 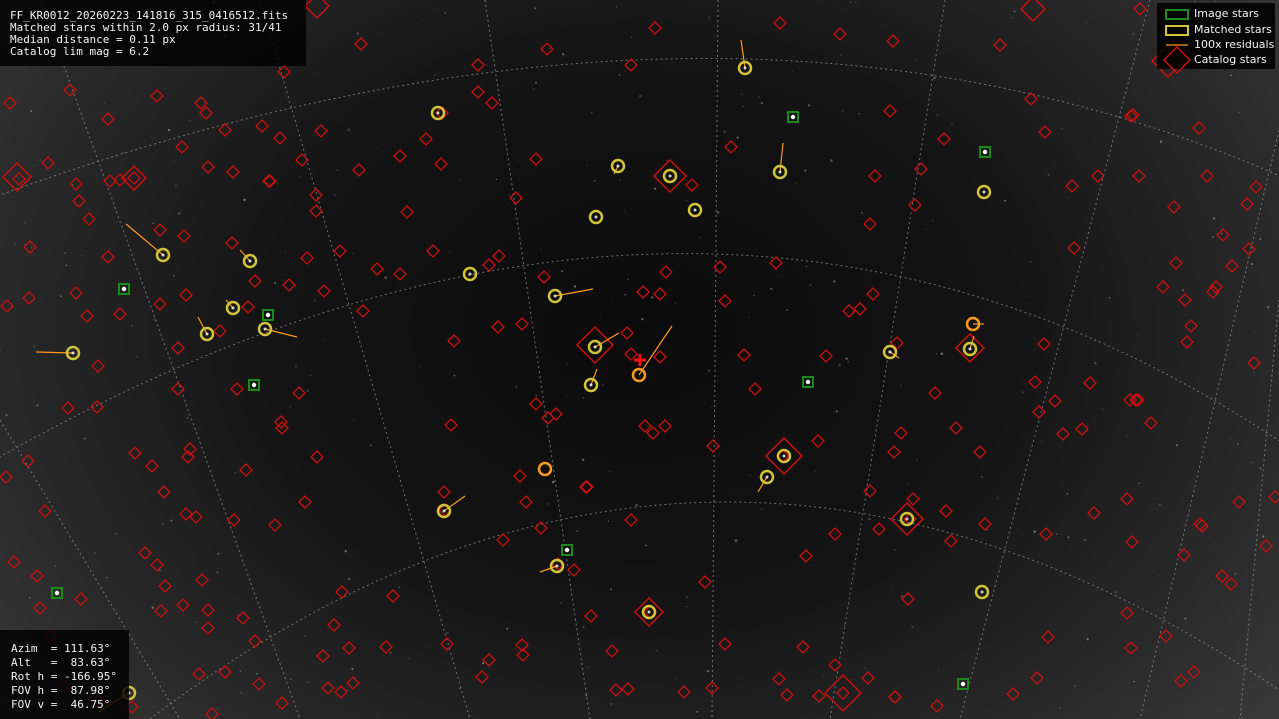 I want to click on legend-image-stars-label: Image stars, so click(x=1226, y=13).